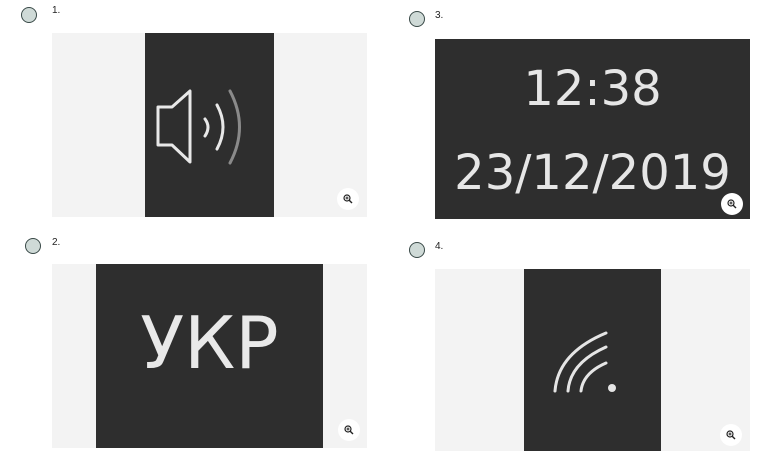 This screenshot has height=470, width=774. I want to click on option-2-number: 2., so click(56, 242).